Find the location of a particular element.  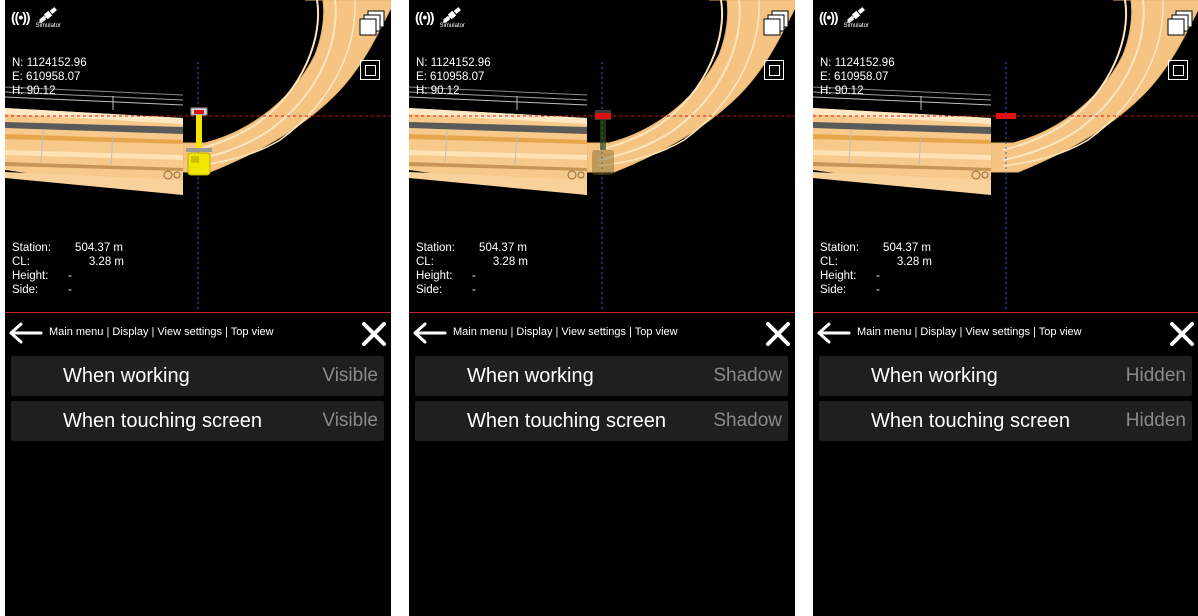

setting-when-working: When working Shadow is located at coordinates (601, 376).